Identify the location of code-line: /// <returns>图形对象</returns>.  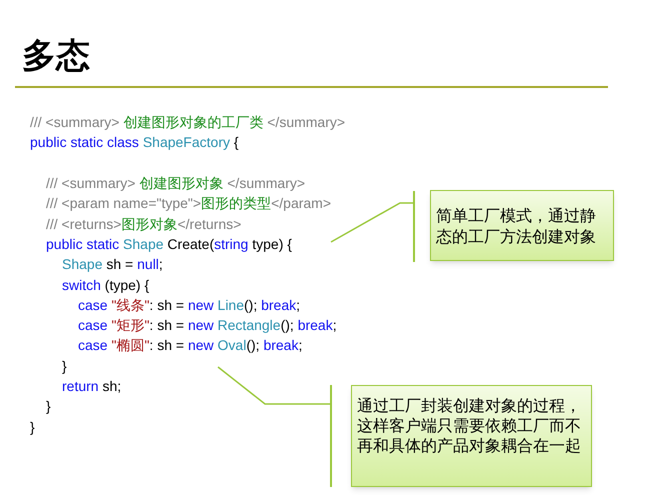
(144, 223).